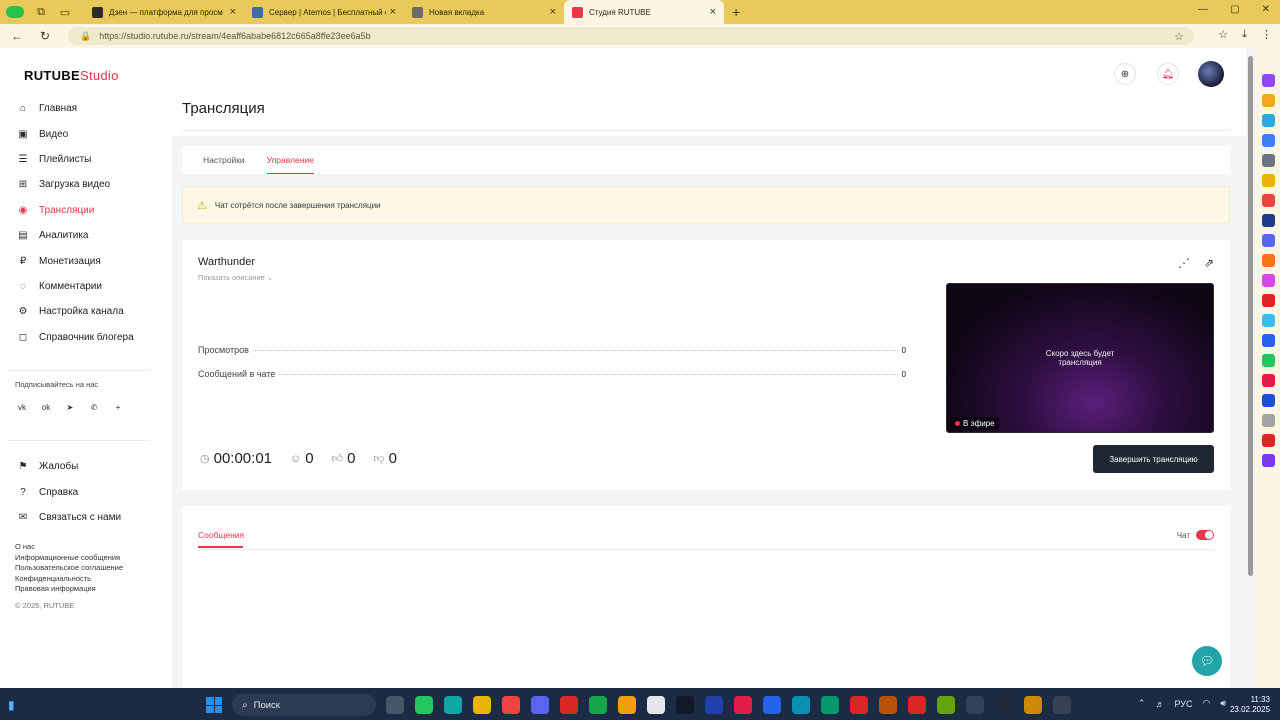 The image size is (1280, 720). What do you see at coordinates (484, 12) in the screenshot?
I see `browser-tab: Новая вкладка ×` at bounding box center [484, 12].